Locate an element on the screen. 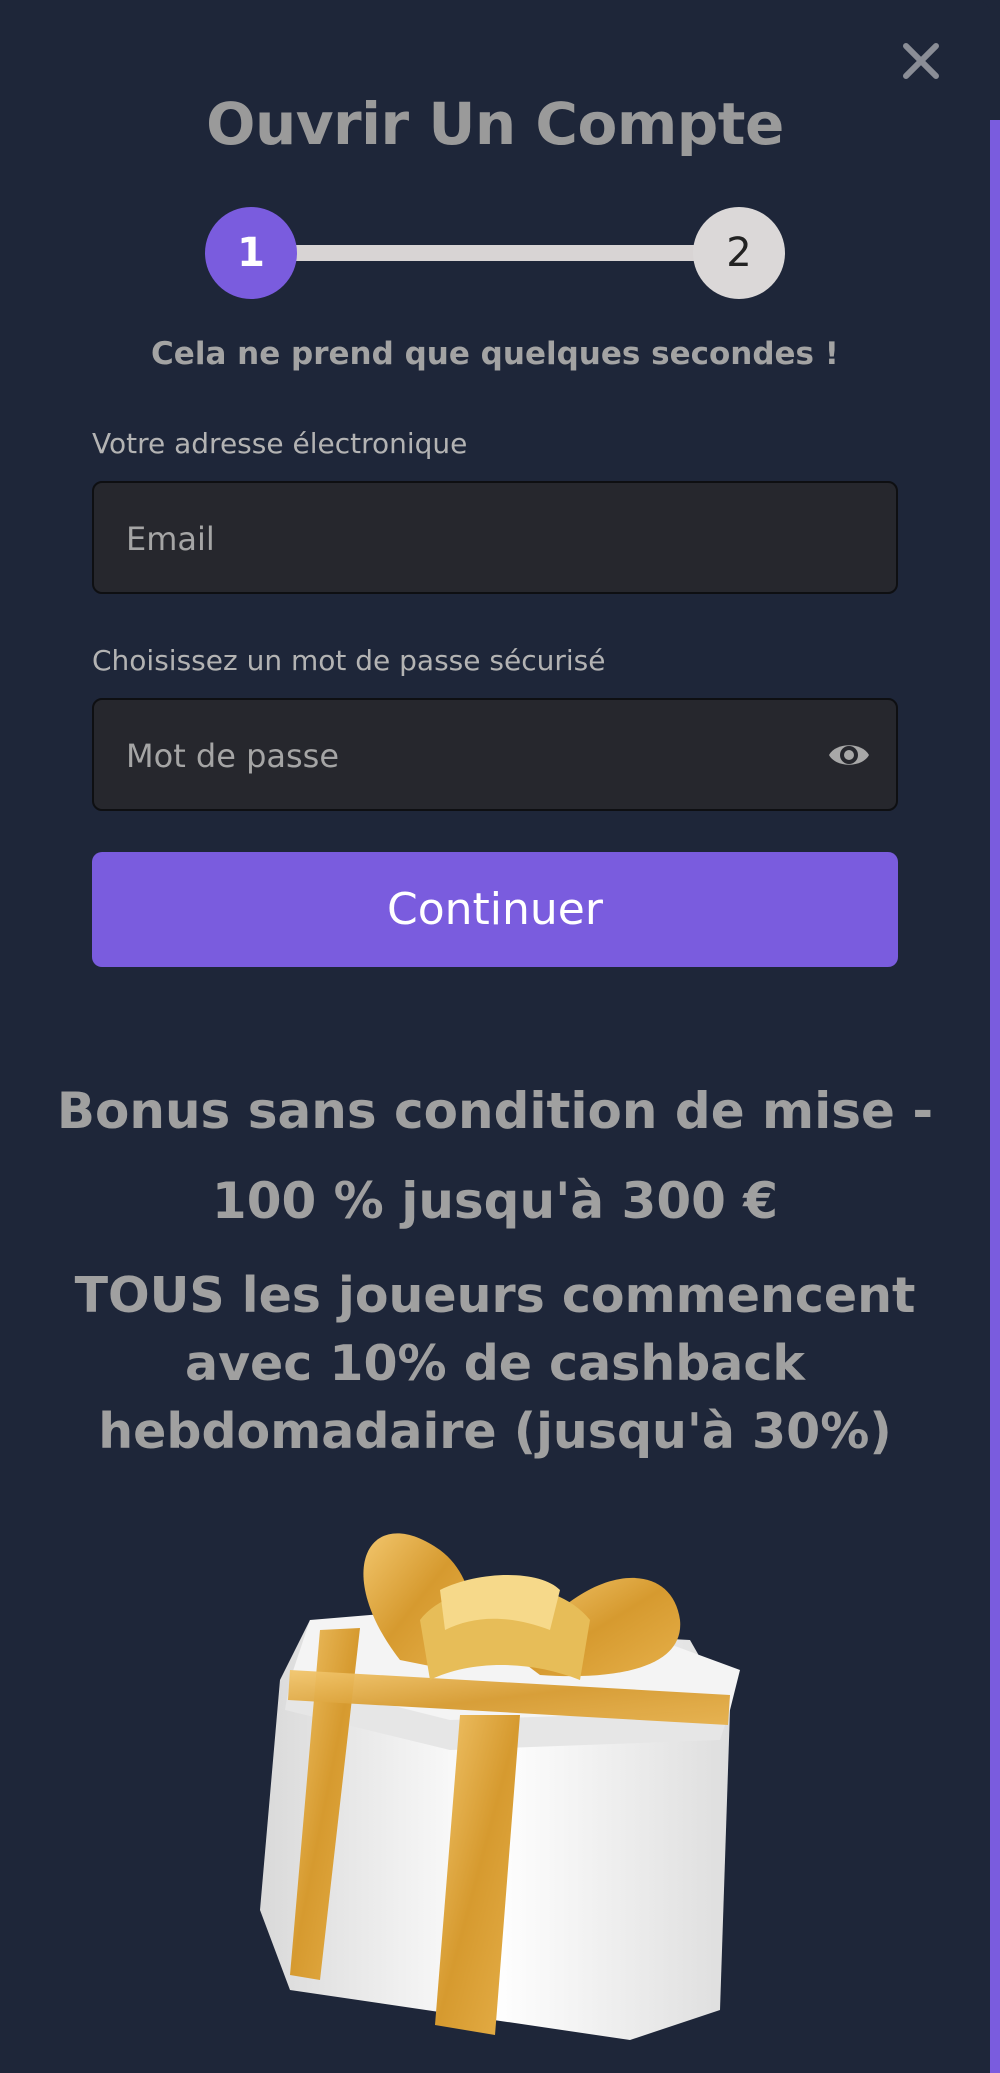 This screenshot has width=1000, height=2073. scrollbar is located at coordinates (995, 1096).